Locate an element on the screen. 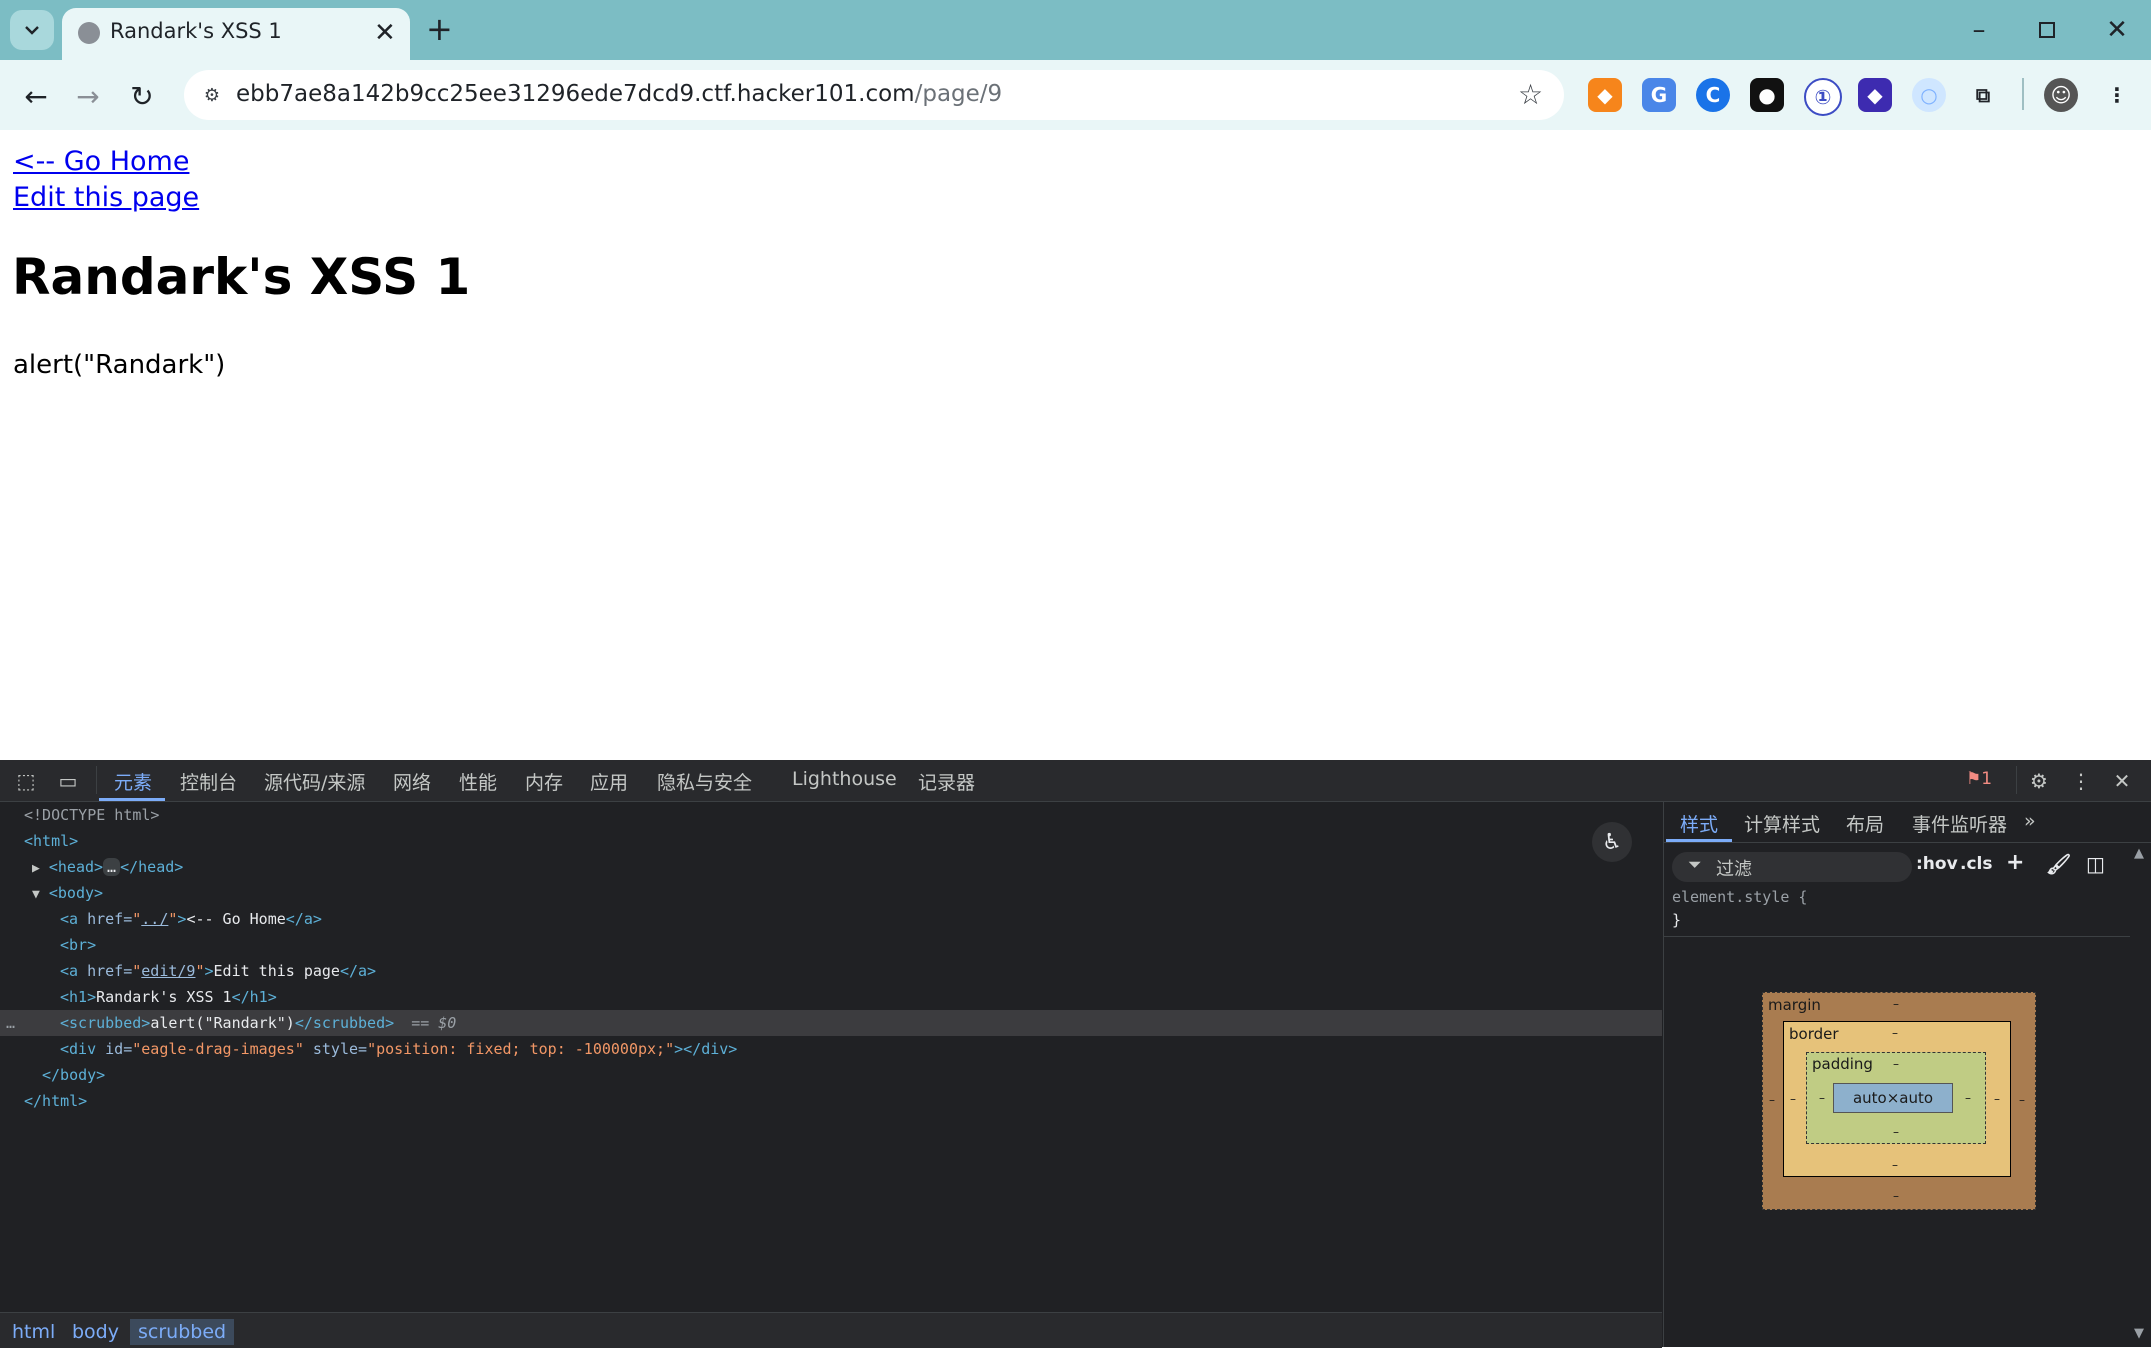 The height and width of the screenshot is (1348, 2151). filter-placeholder: 过滤 is located at coordinates (1734, 869).